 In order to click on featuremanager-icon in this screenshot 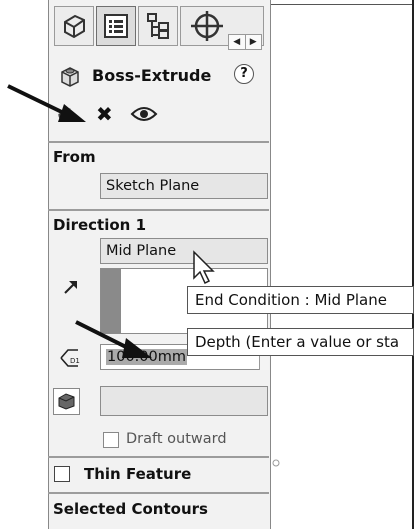, I will do `click(74, 26)`.